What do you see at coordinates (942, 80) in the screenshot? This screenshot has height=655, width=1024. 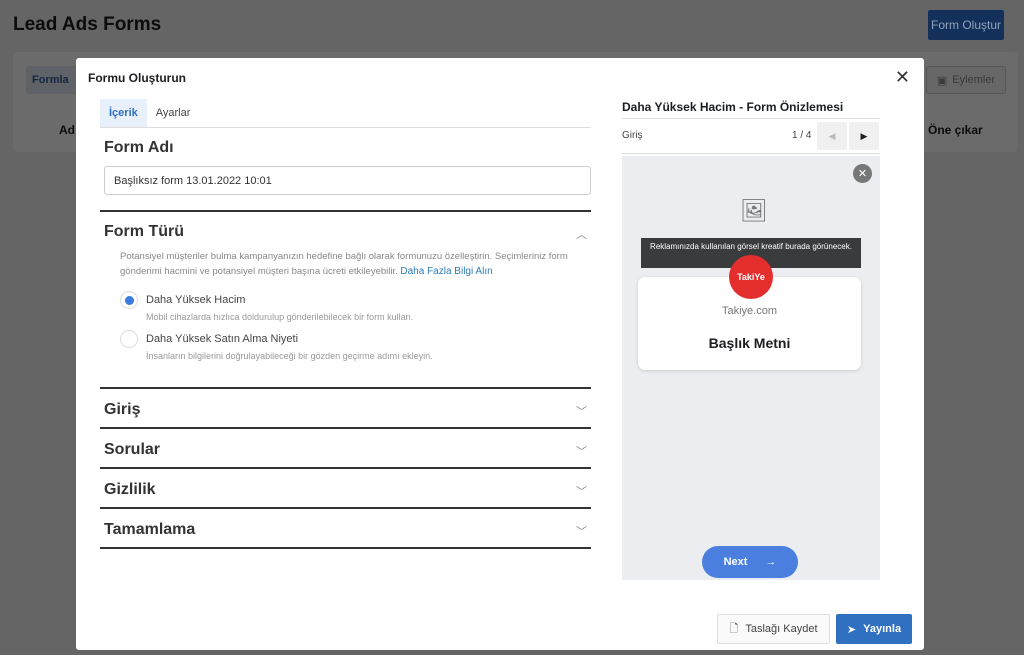 I see `archive-icon: ▣` at bounding box center [942, 80].